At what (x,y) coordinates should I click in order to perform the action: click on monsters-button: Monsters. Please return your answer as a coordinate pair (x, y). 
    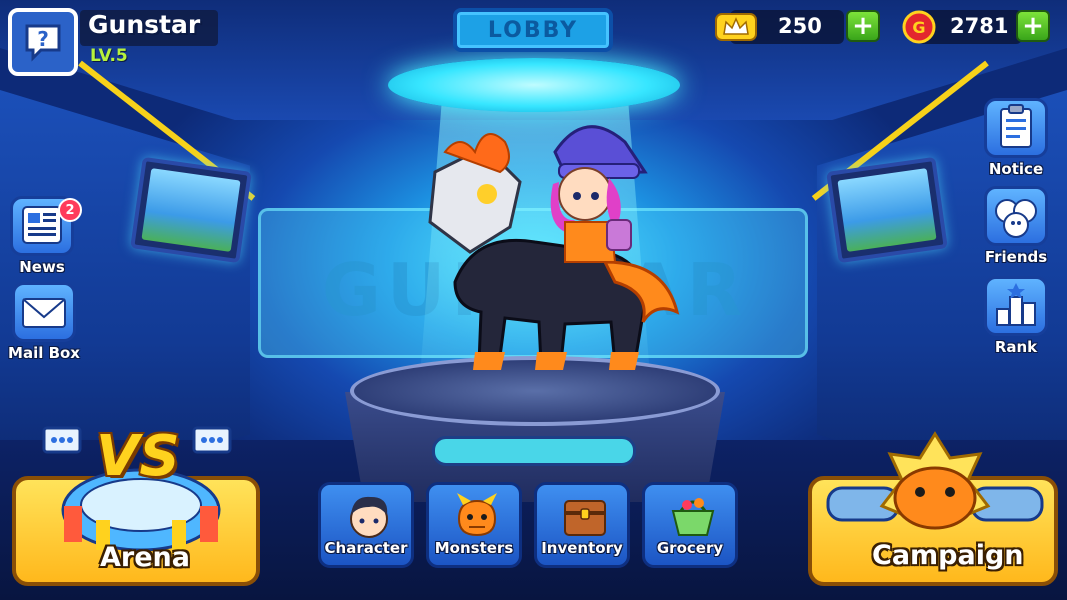
    Looking at the image, I should click on (474, 525).